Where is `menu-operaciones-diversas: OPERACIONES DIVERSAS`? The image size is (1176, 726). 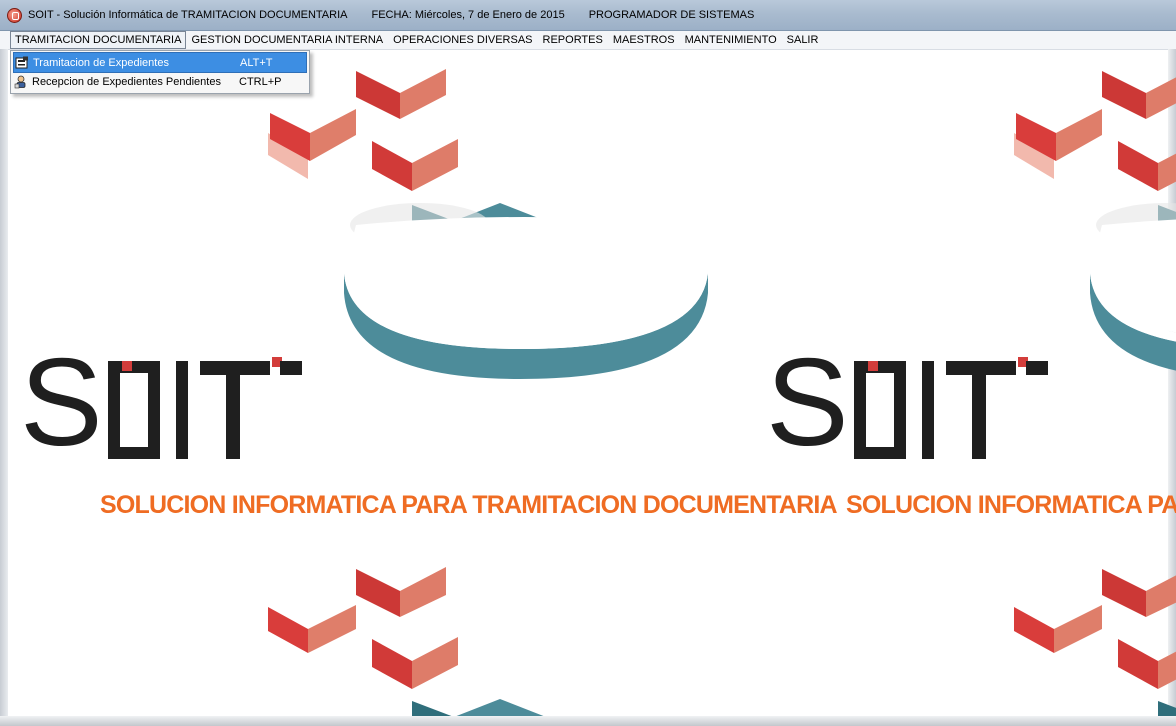 menu-operaciones-diversas: OPERACIONES DIVERSAS is located at coordinates (462, 40).